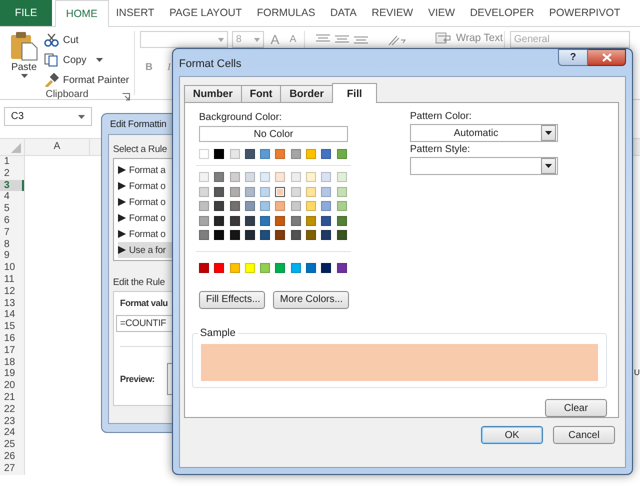 The height and width of the screenshot is (486, 640). What do you see at coordinates (12, 468) in the screenshot?
I see `row-header: 27` at bounding box center [12, 468].